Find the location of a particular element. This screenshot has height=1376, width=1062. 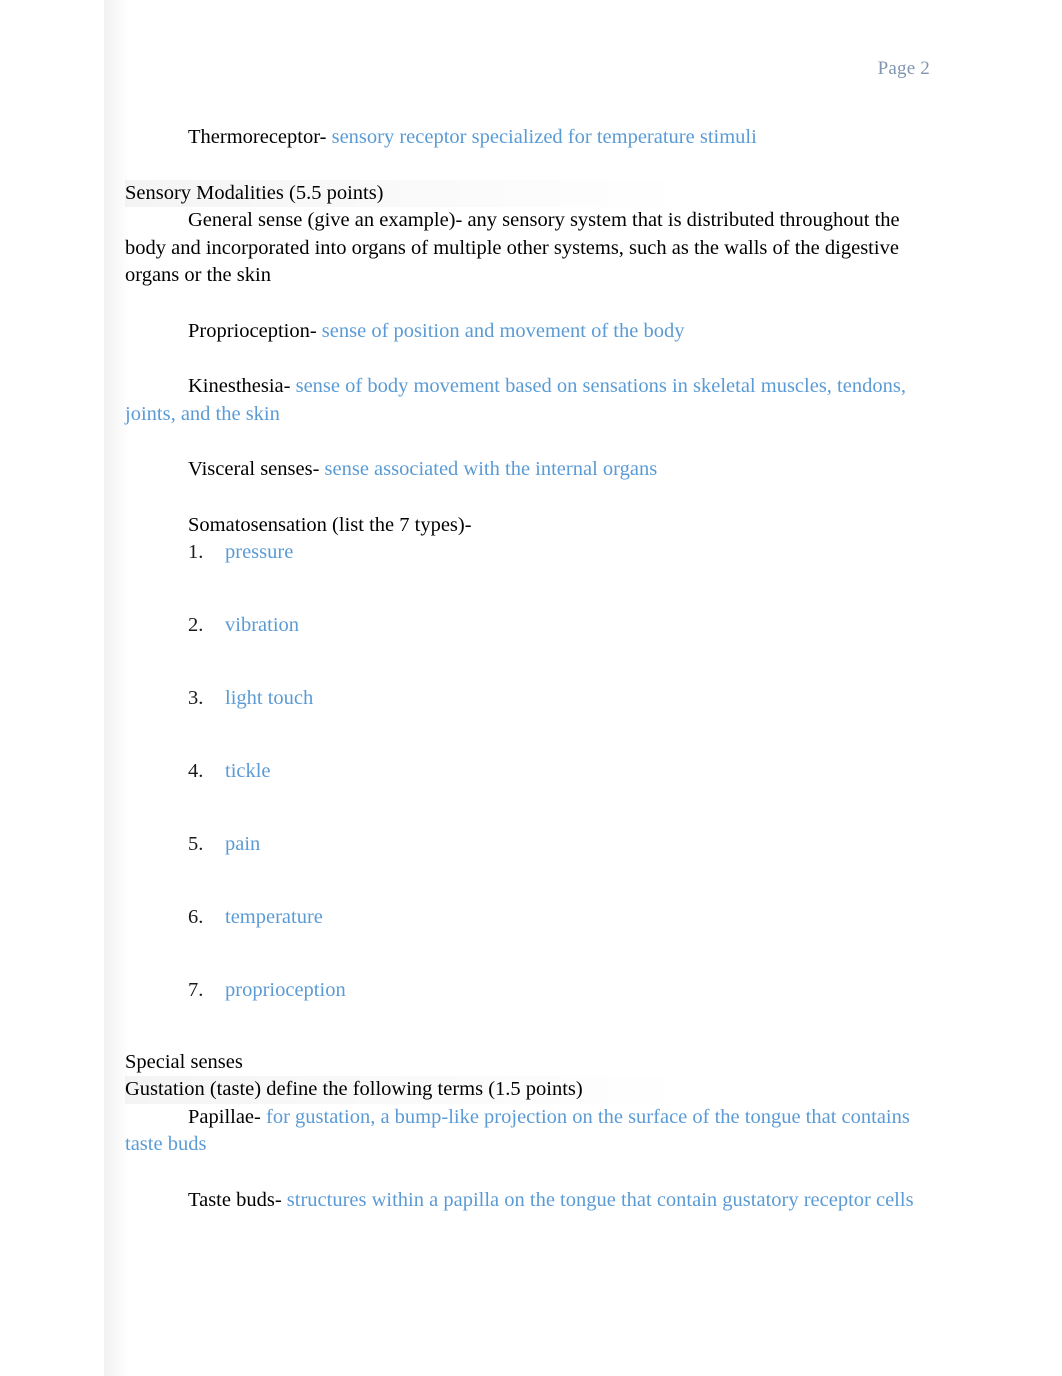

list-item-label: light touch is located at coordinates (269, 698).